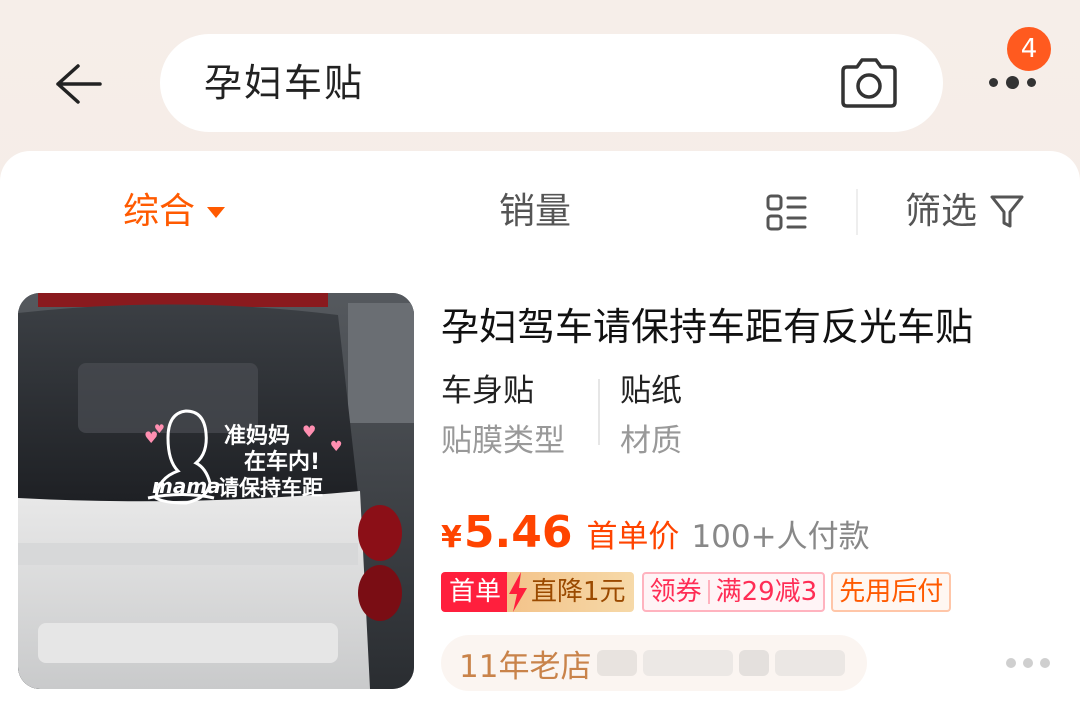  What do you see at coordinates (766, 592) in the screenshot?
I see `coupon-rule: 满29减3` at bounding box center [766, 592].